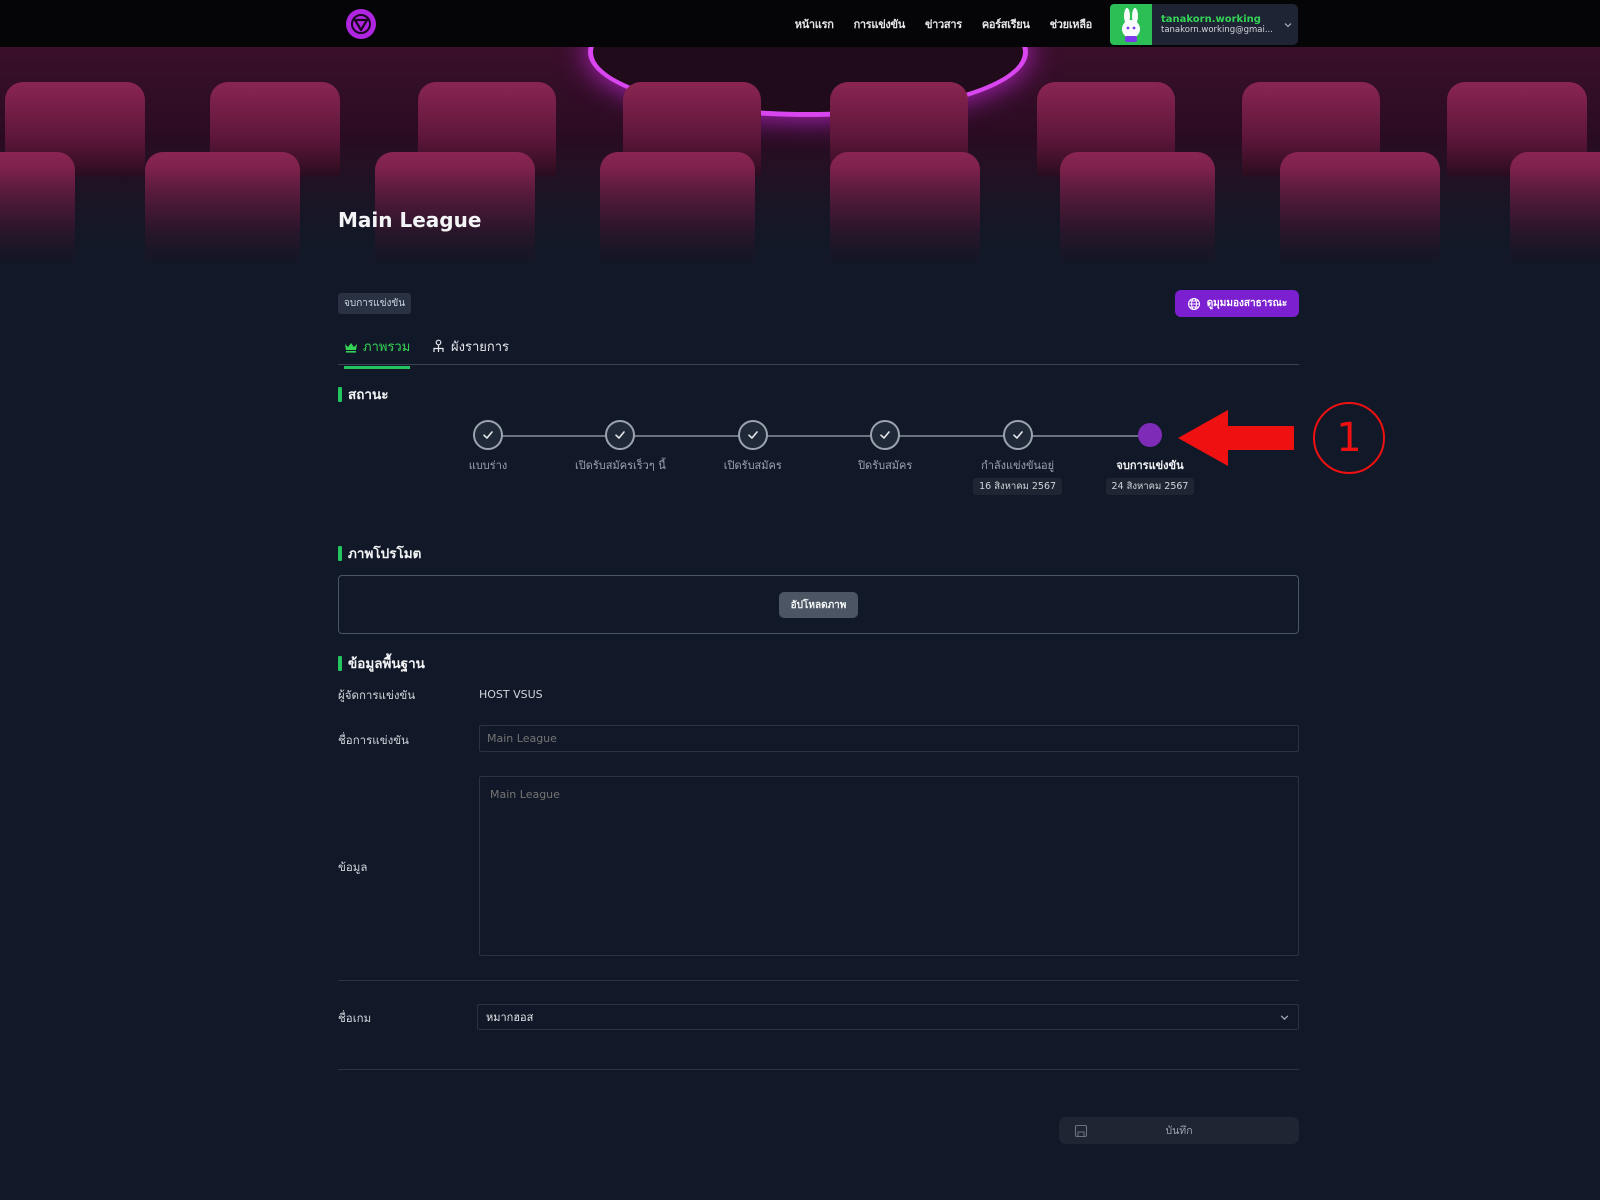 This screenshot has height=1200, width=1600. I want to click on tab-overview-label: ภาพรวม, so click(387, 347).